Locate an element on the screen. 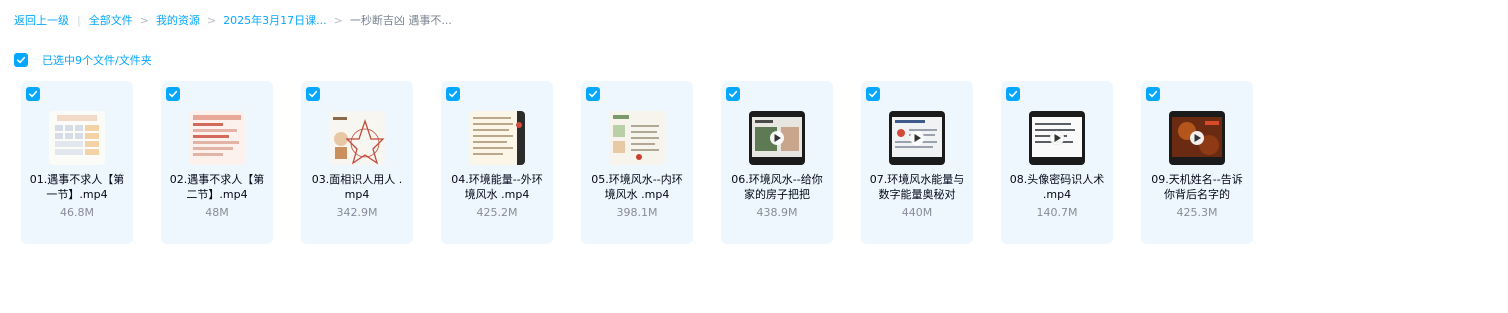  file-name: 09.天机姓名--告诉你背后名字的 is located at coordinates (1197, 187).